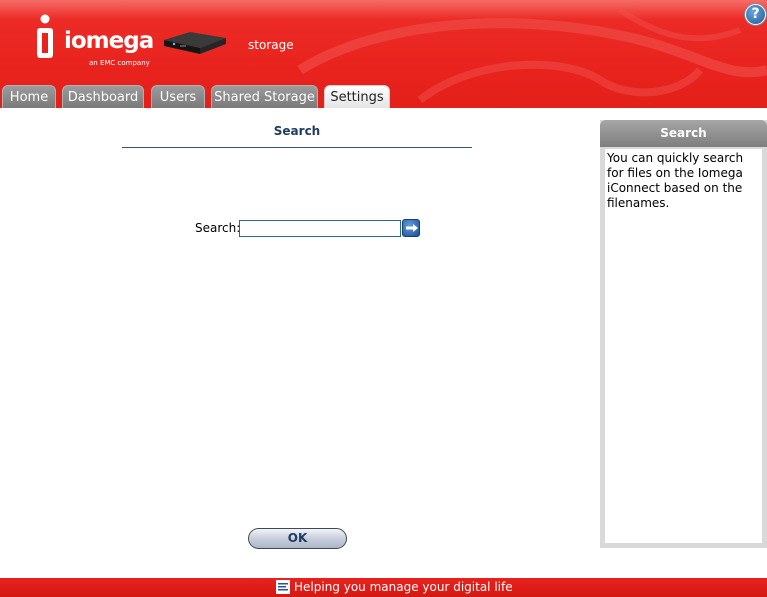 The width and height of the screenshot is (767, 597). What do you see at coordinates (297, 131) in the screenshot?
I see `page-title: Search` at bounding box center [297, 131].